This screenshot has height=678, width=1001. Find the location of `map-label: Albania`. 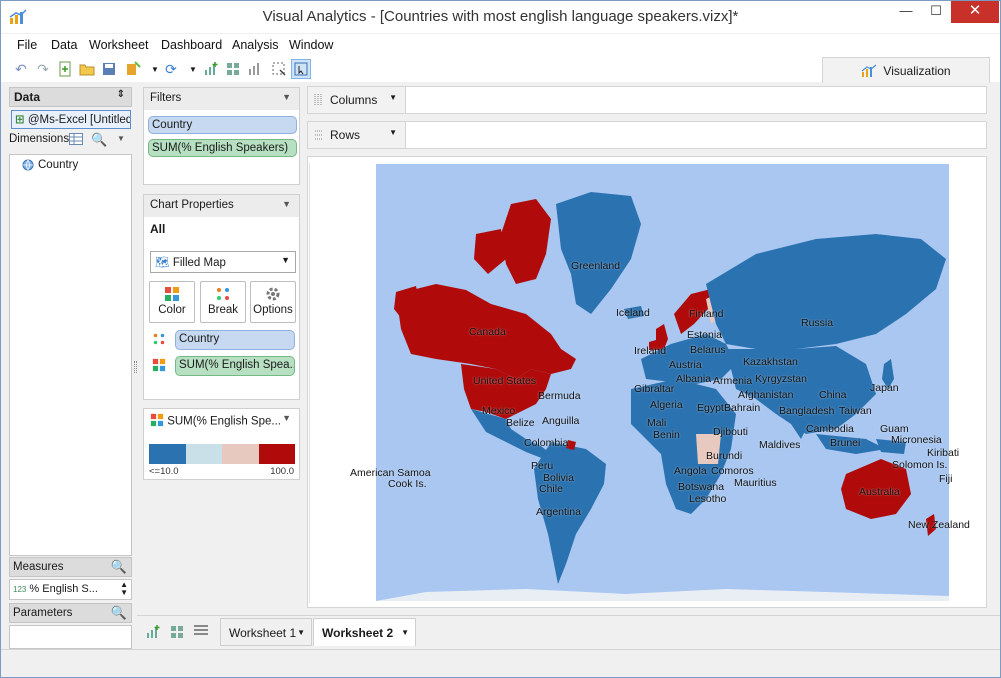

map-label: Albania is located at coordinates (694, 379).